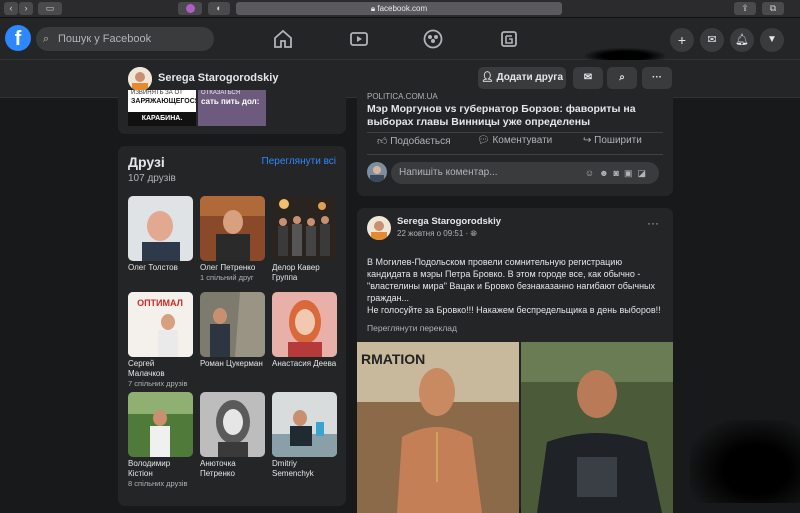 The height and width of the screenshot is (513, 800). Describe the element at coordinates (412, 328) in the screenshot. I see `see-translation-link: Переглянути переклад` at that location.